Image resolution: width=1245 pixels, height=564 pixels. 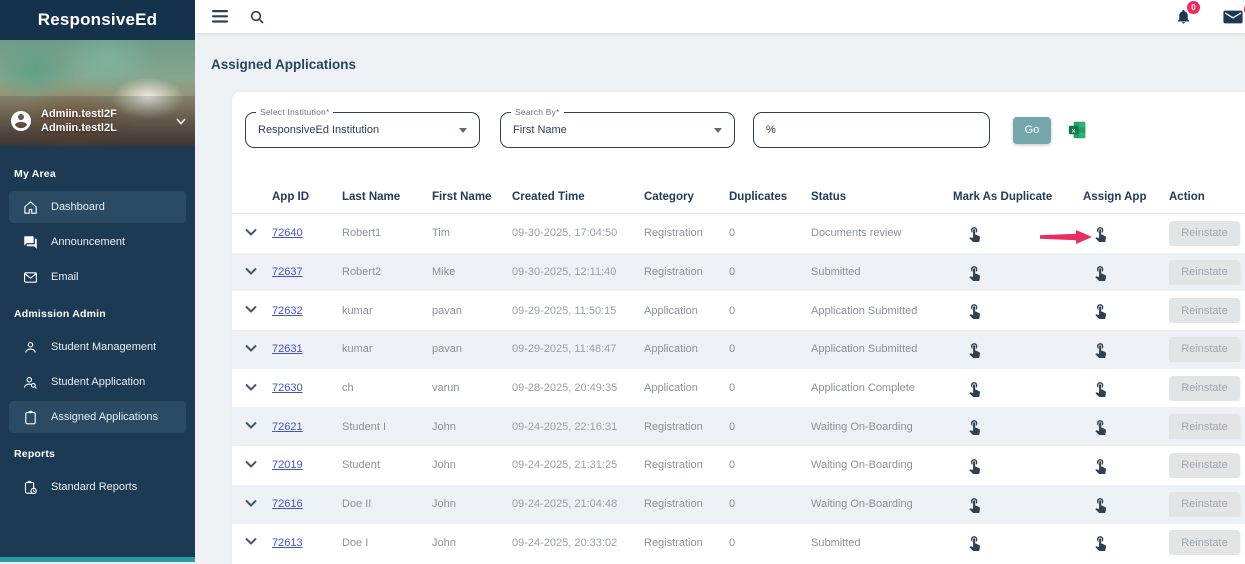 I want to click on sidebar-item-email: Email, so click(x=97, y=277).